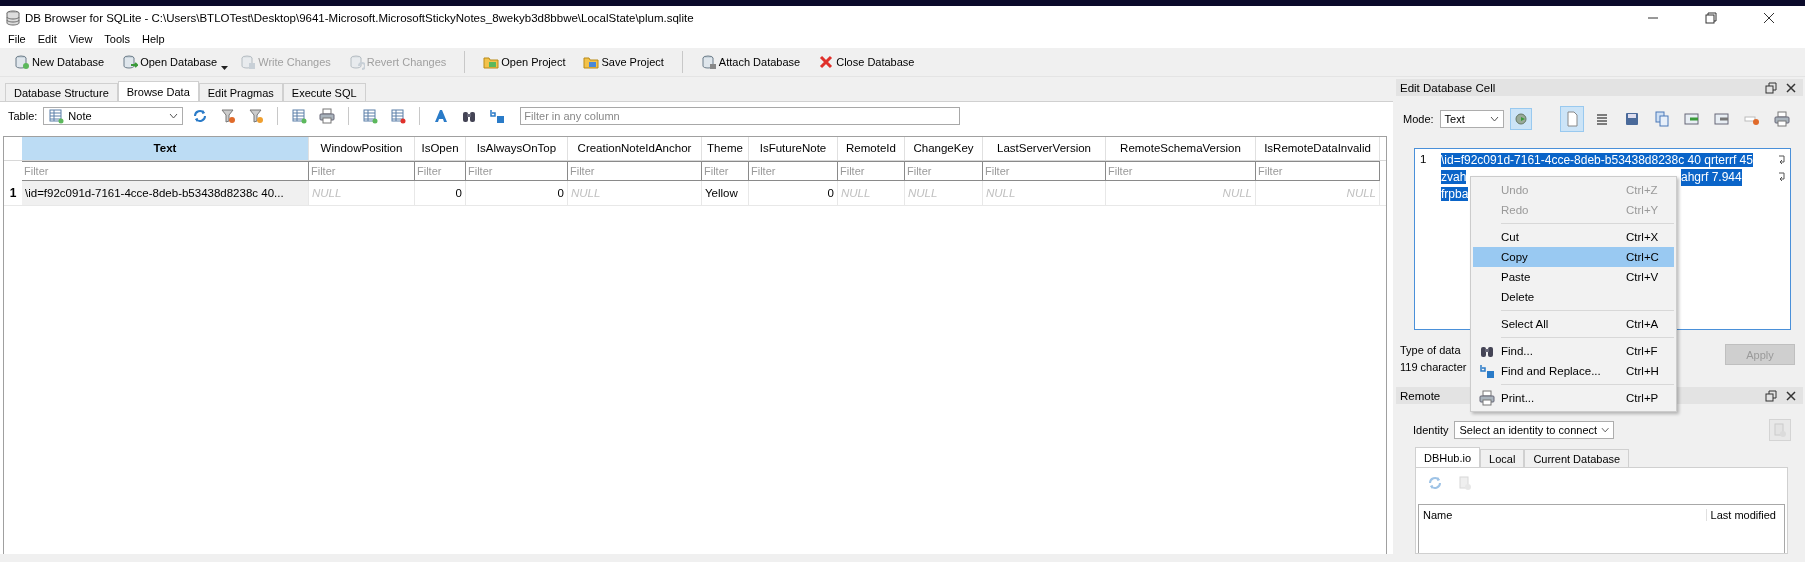 The width and height of the screenshot is (1805, 562). Describe the element at coordinates (13, 193) in the screenshot. I see `row-number: 1` at that location.